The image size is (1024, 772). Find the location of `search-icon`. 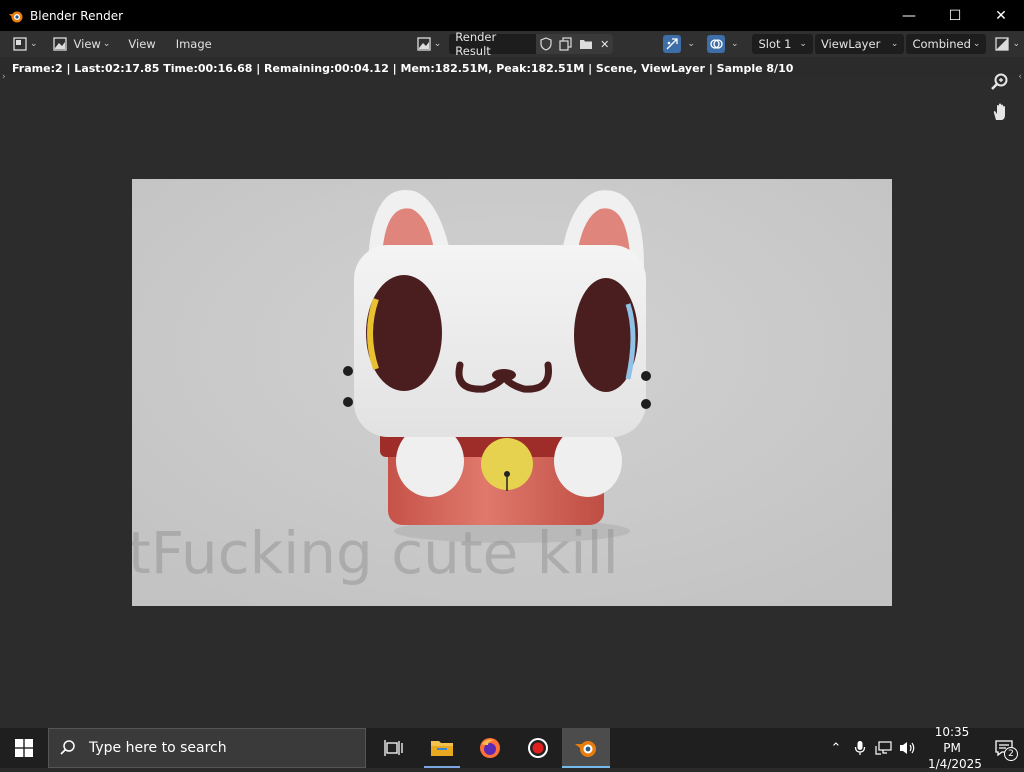

search-icon is located at coordinates (67, 747).